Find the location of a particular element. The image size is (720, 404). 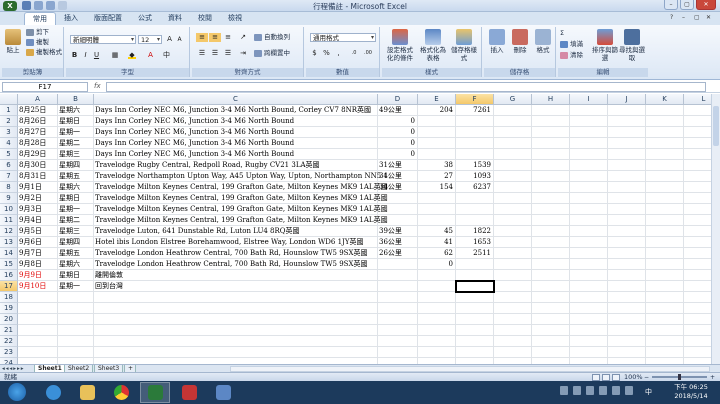

cell-a12: 9月5日 is located at coordinates (38, 231).